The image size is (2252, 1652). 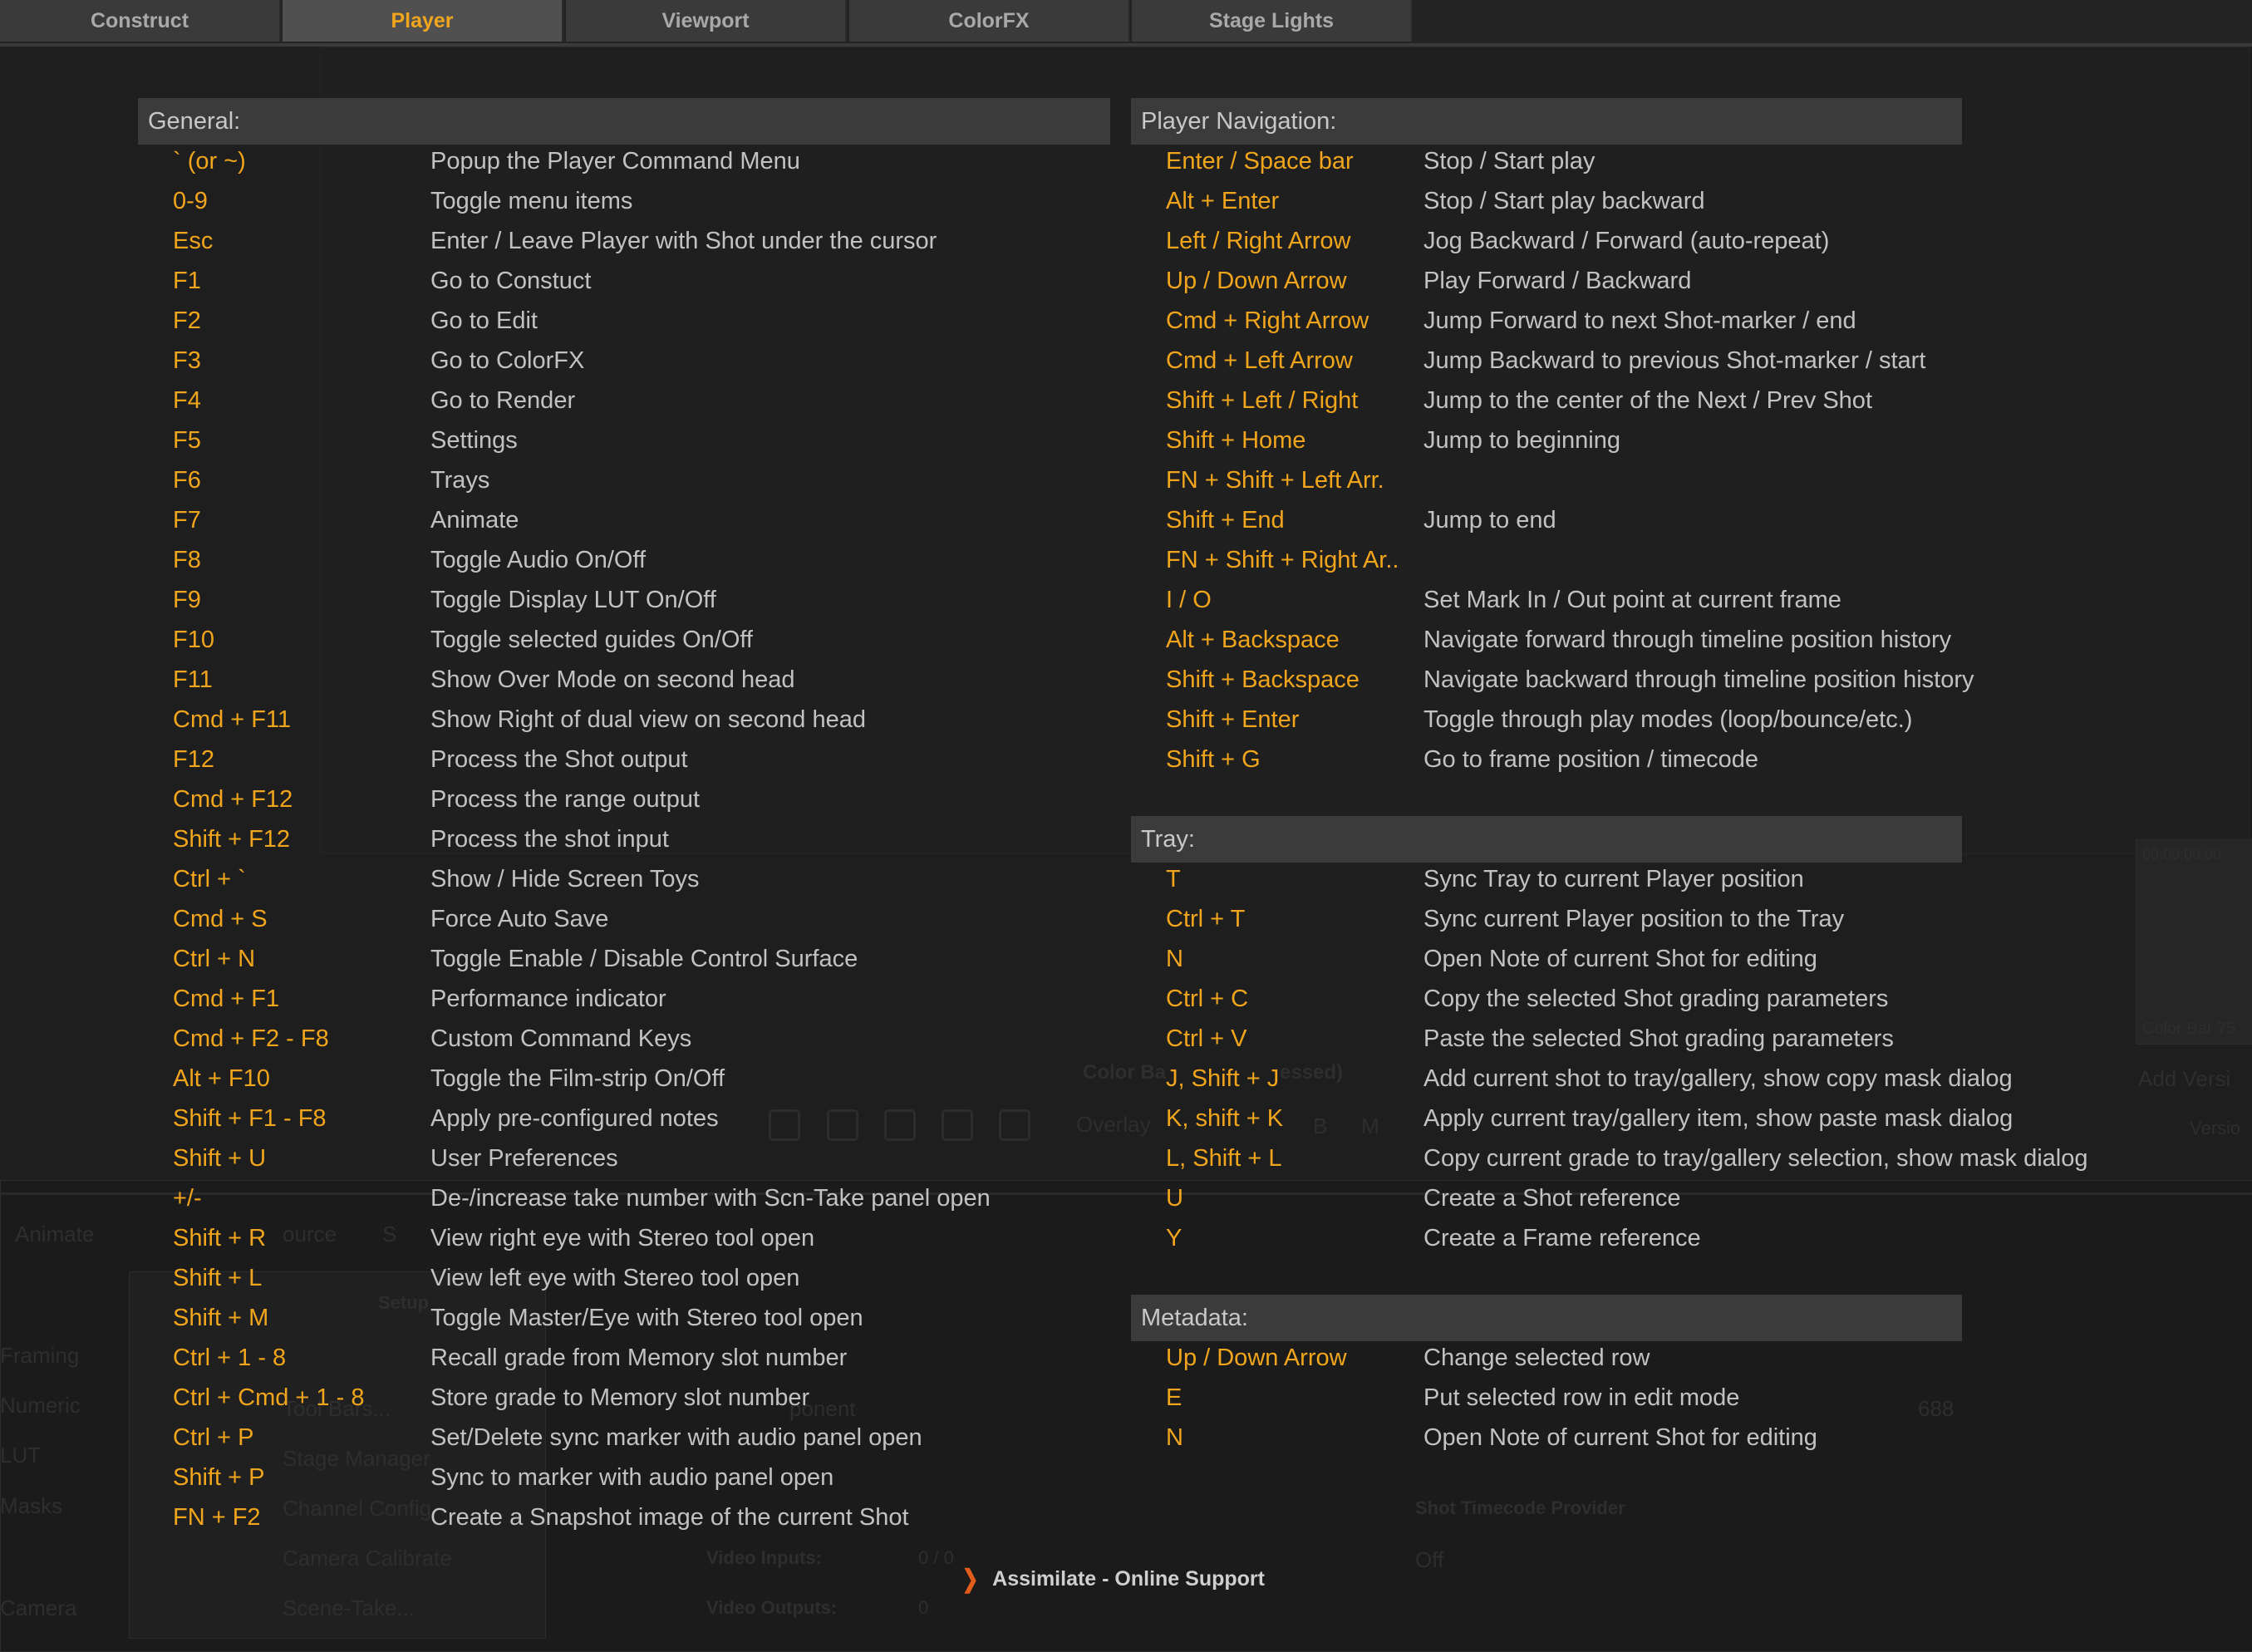 What do you see at coordinates (1223, 1078) in the screenshot?
I see `shortcut-key: J, Shift + J` at bounding box center [1223, 1078].